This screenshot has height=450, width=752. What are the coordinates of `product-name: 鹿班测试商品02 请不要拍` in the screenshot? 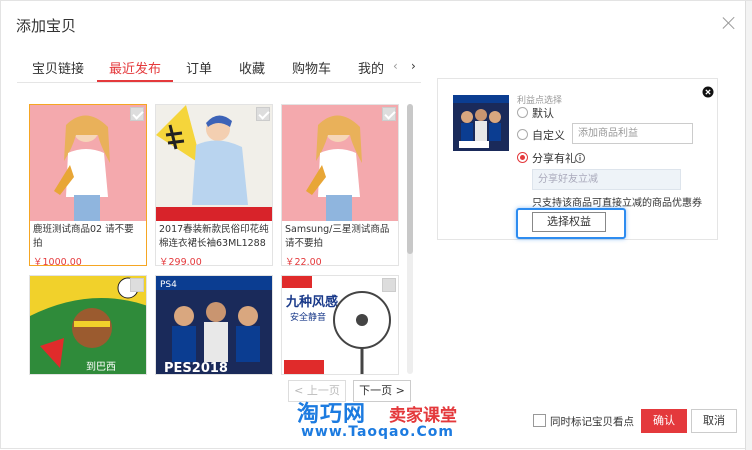 It's located at (83, 236).